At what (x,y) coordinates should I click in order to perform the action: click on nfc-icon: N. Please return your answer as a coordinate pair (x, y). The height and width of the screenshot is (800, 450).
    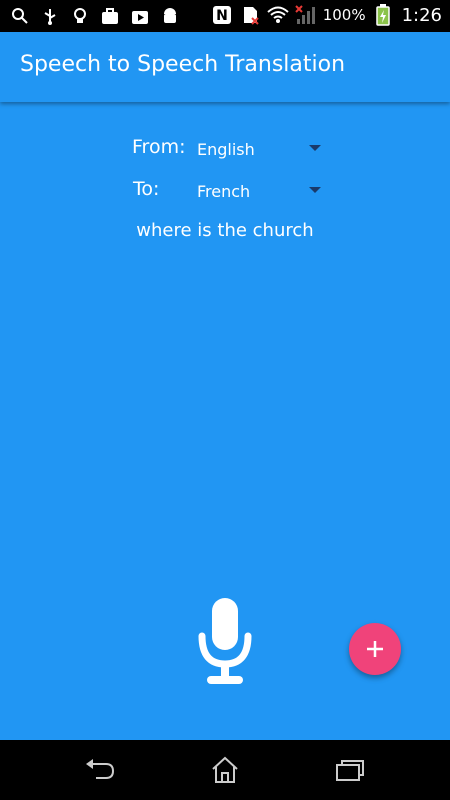
    Looking at the image, I should click on (222, 15).